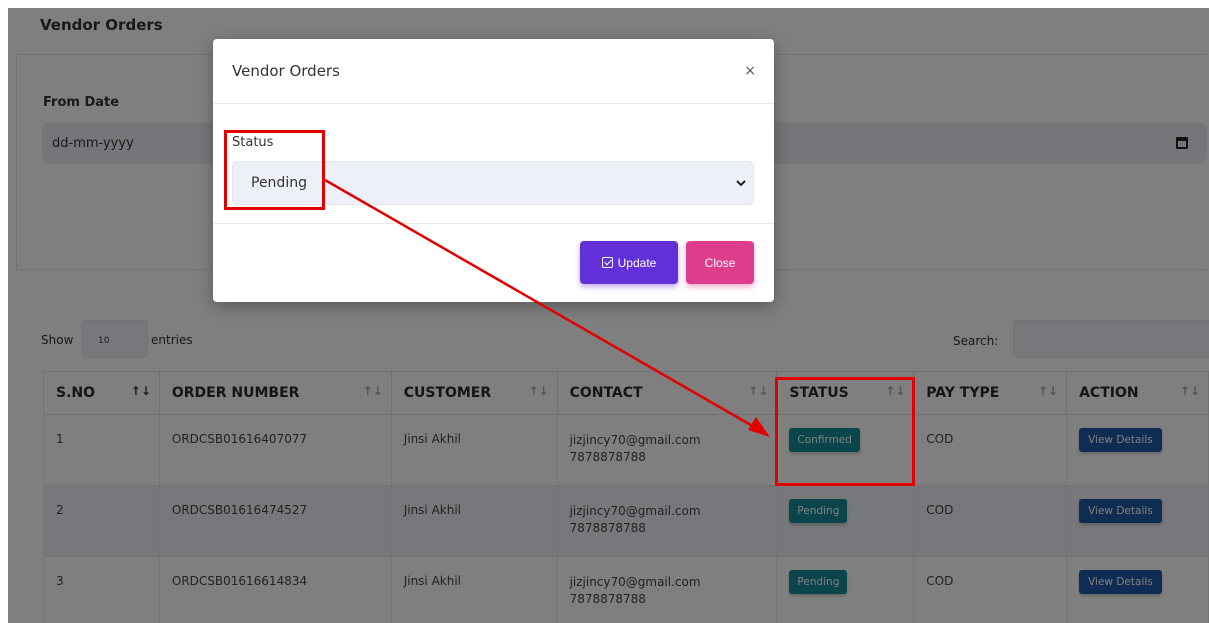 This screenshot has width=1209, height=623. Describe the element at coordinates (741, 183) in the screenshot. I see `chevron-down-icon` at that location.